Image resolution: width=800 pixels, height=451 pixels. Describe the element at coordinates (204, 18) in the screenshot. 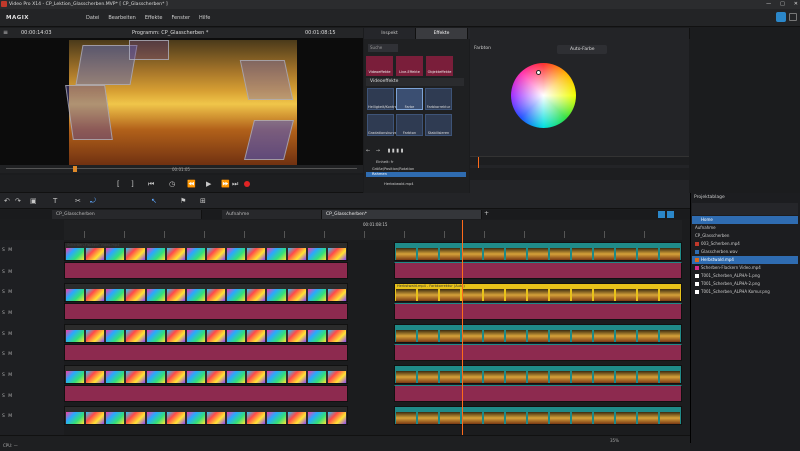

I see `menu-hilfe: Hilfe` at that location.